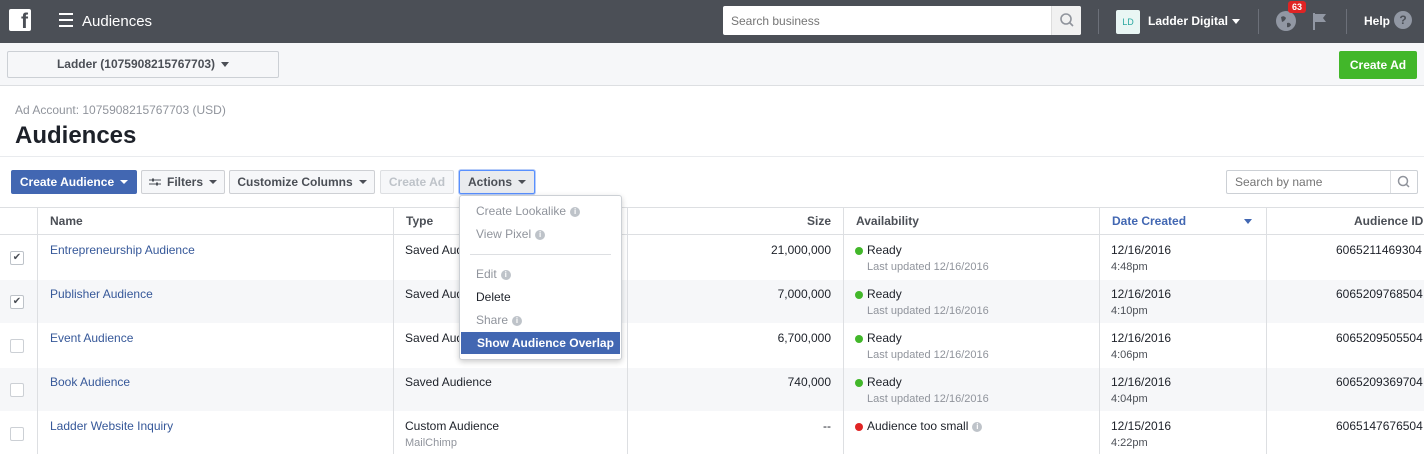  Describe the element at coordinates (302, 182) in the screenshot. I see `customize-columns-button: Customize Columns` at that location.